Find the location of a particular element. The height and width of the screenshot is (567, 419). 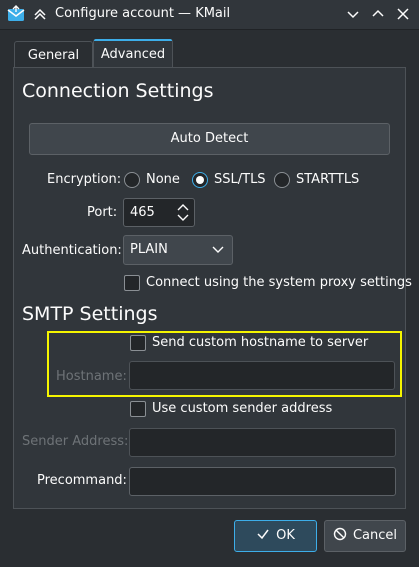

chevron-down-icon is located at coordinates (218, 249).